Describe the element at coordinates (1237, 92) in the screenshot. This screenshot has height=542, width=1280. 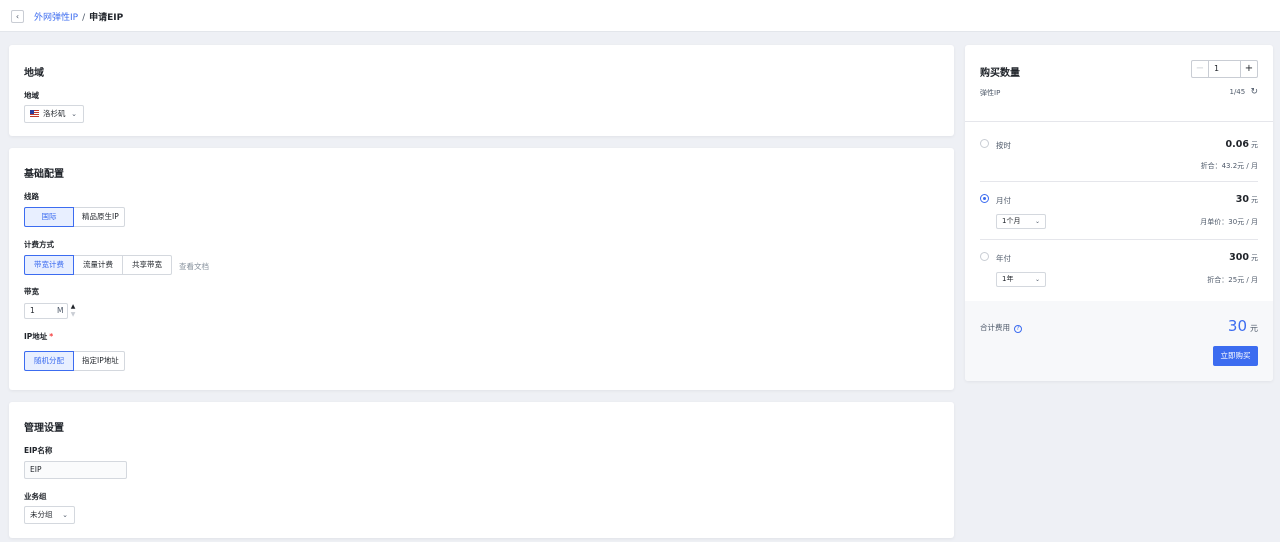
I see `quota-count: 1/45` at that location.